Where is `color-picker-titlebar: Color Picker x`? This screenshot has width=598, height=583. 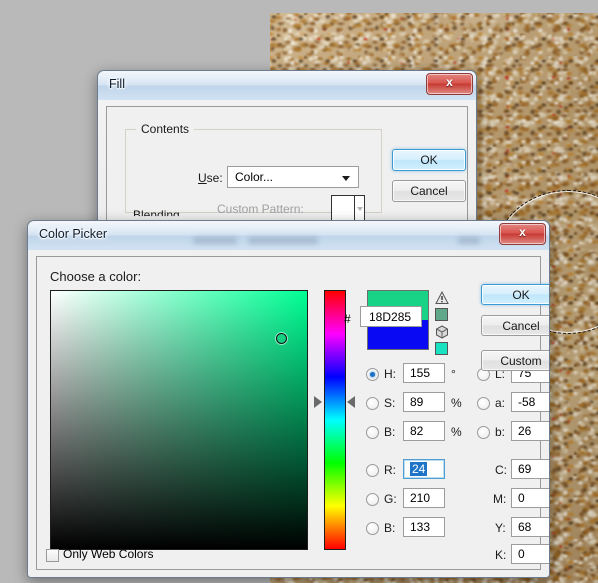
color-picker-titlebar: Color Picker x is located at coordinates (288, 236).